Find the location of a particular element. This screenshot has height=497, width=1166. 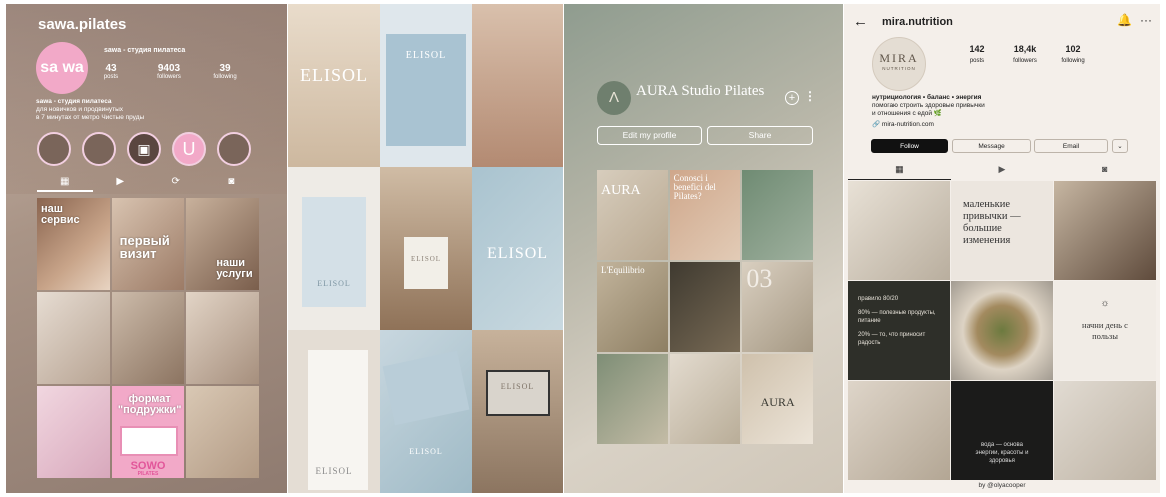

username: sawa.pilates is located at coordinates (82, 24).